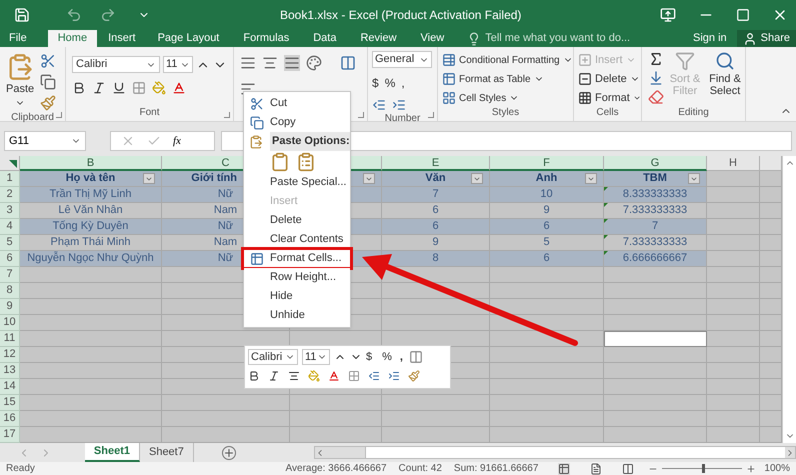  What do you see at coordinates (10, 211) in the screenshot?
I see `row-number: 3` at bounding box center [10, 211].